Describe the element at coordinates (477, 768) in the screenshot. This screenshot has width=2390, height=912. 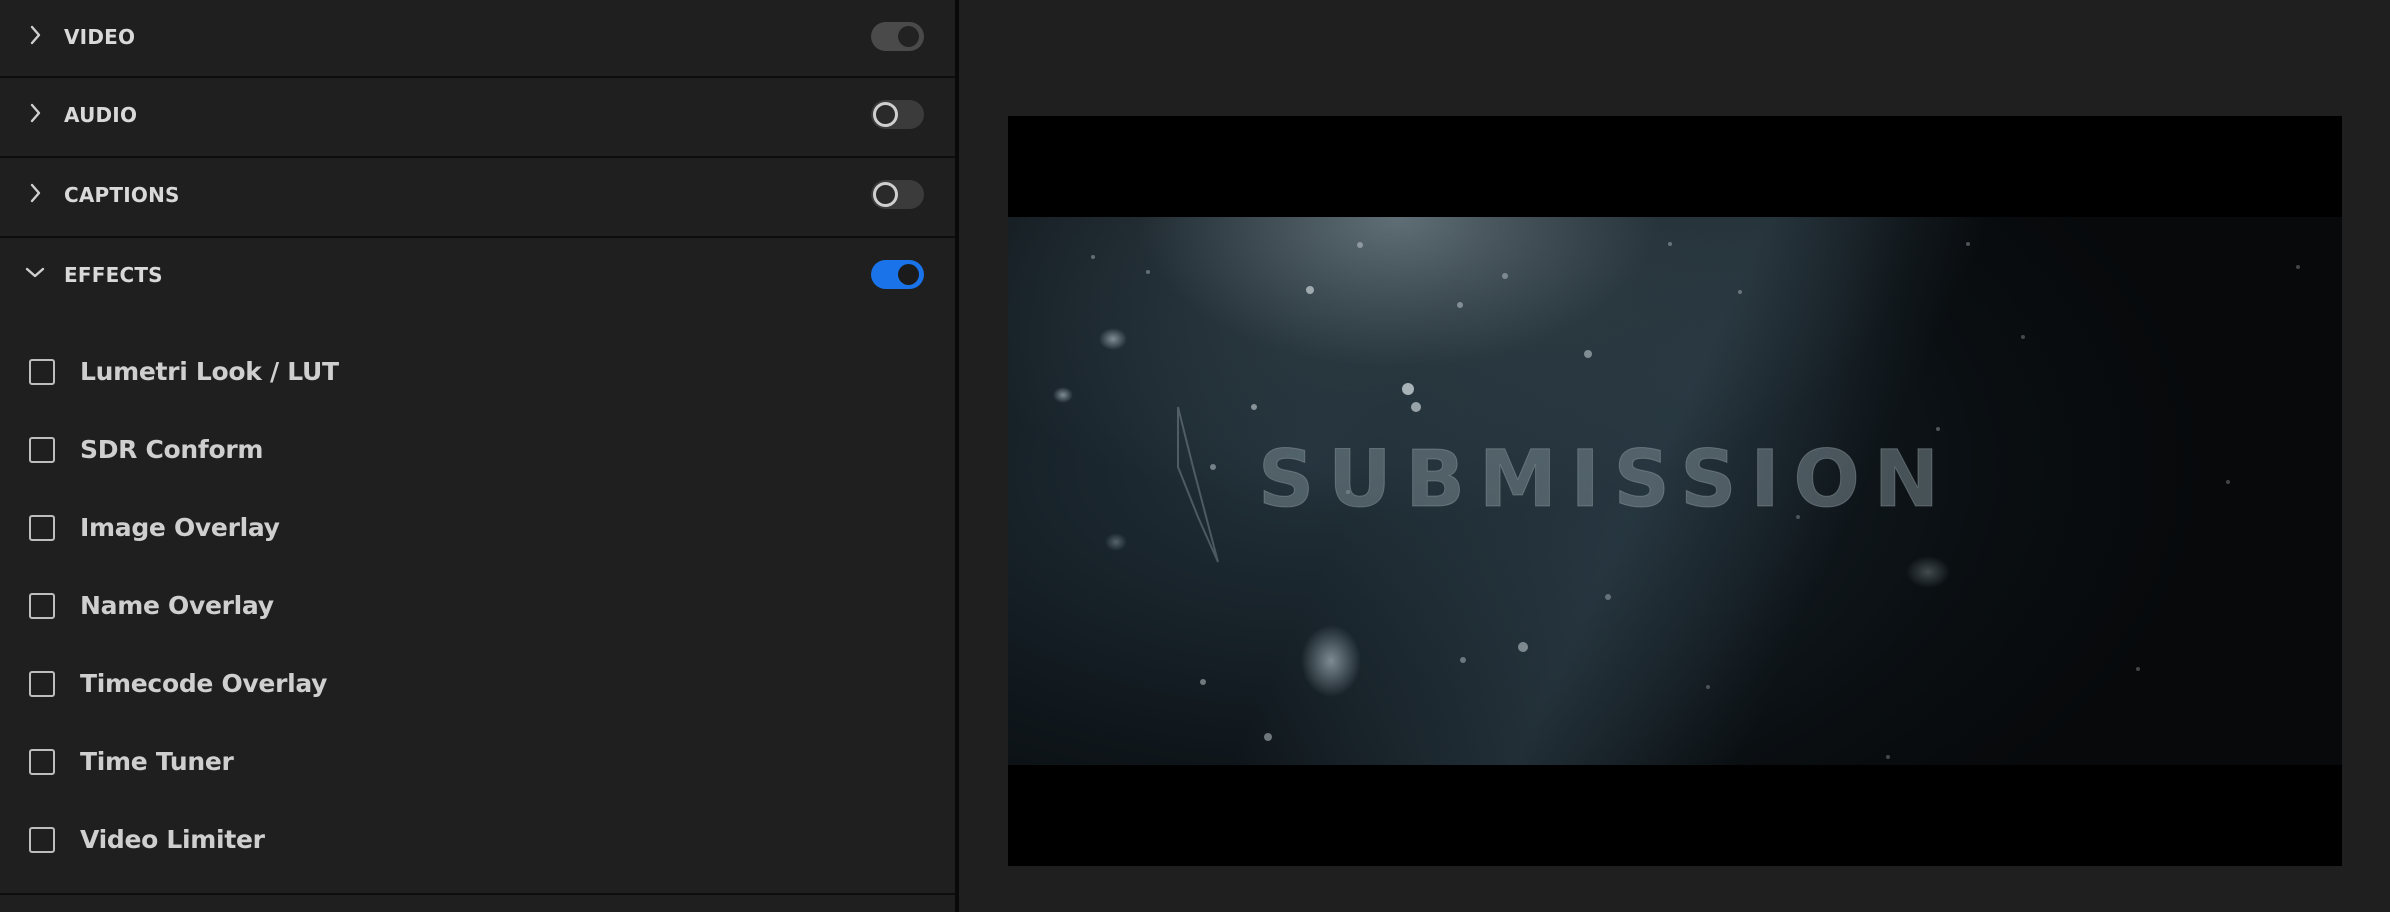
I see `effect-item-time-tuner: Time Tuner` at that location.